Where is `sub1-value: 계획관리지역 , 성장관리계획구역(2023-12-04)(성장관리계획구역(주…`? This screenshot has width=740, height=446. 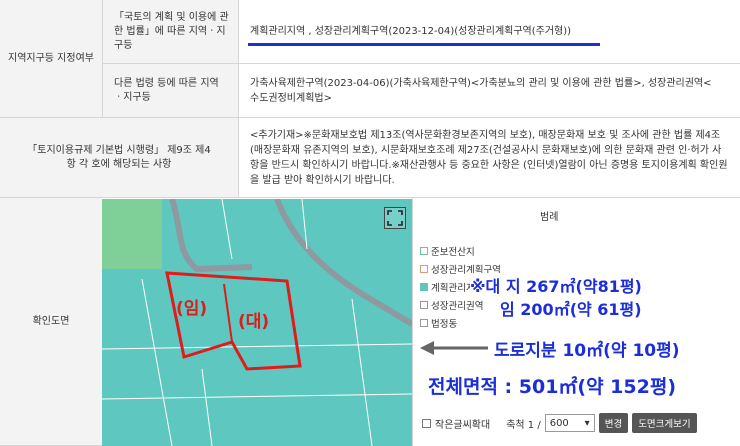 sub1-value: 계획관리지역 , 성장관리계획구역(2023-12-04)(성장관리계획구역(주… is located at coordinates (489, 32).